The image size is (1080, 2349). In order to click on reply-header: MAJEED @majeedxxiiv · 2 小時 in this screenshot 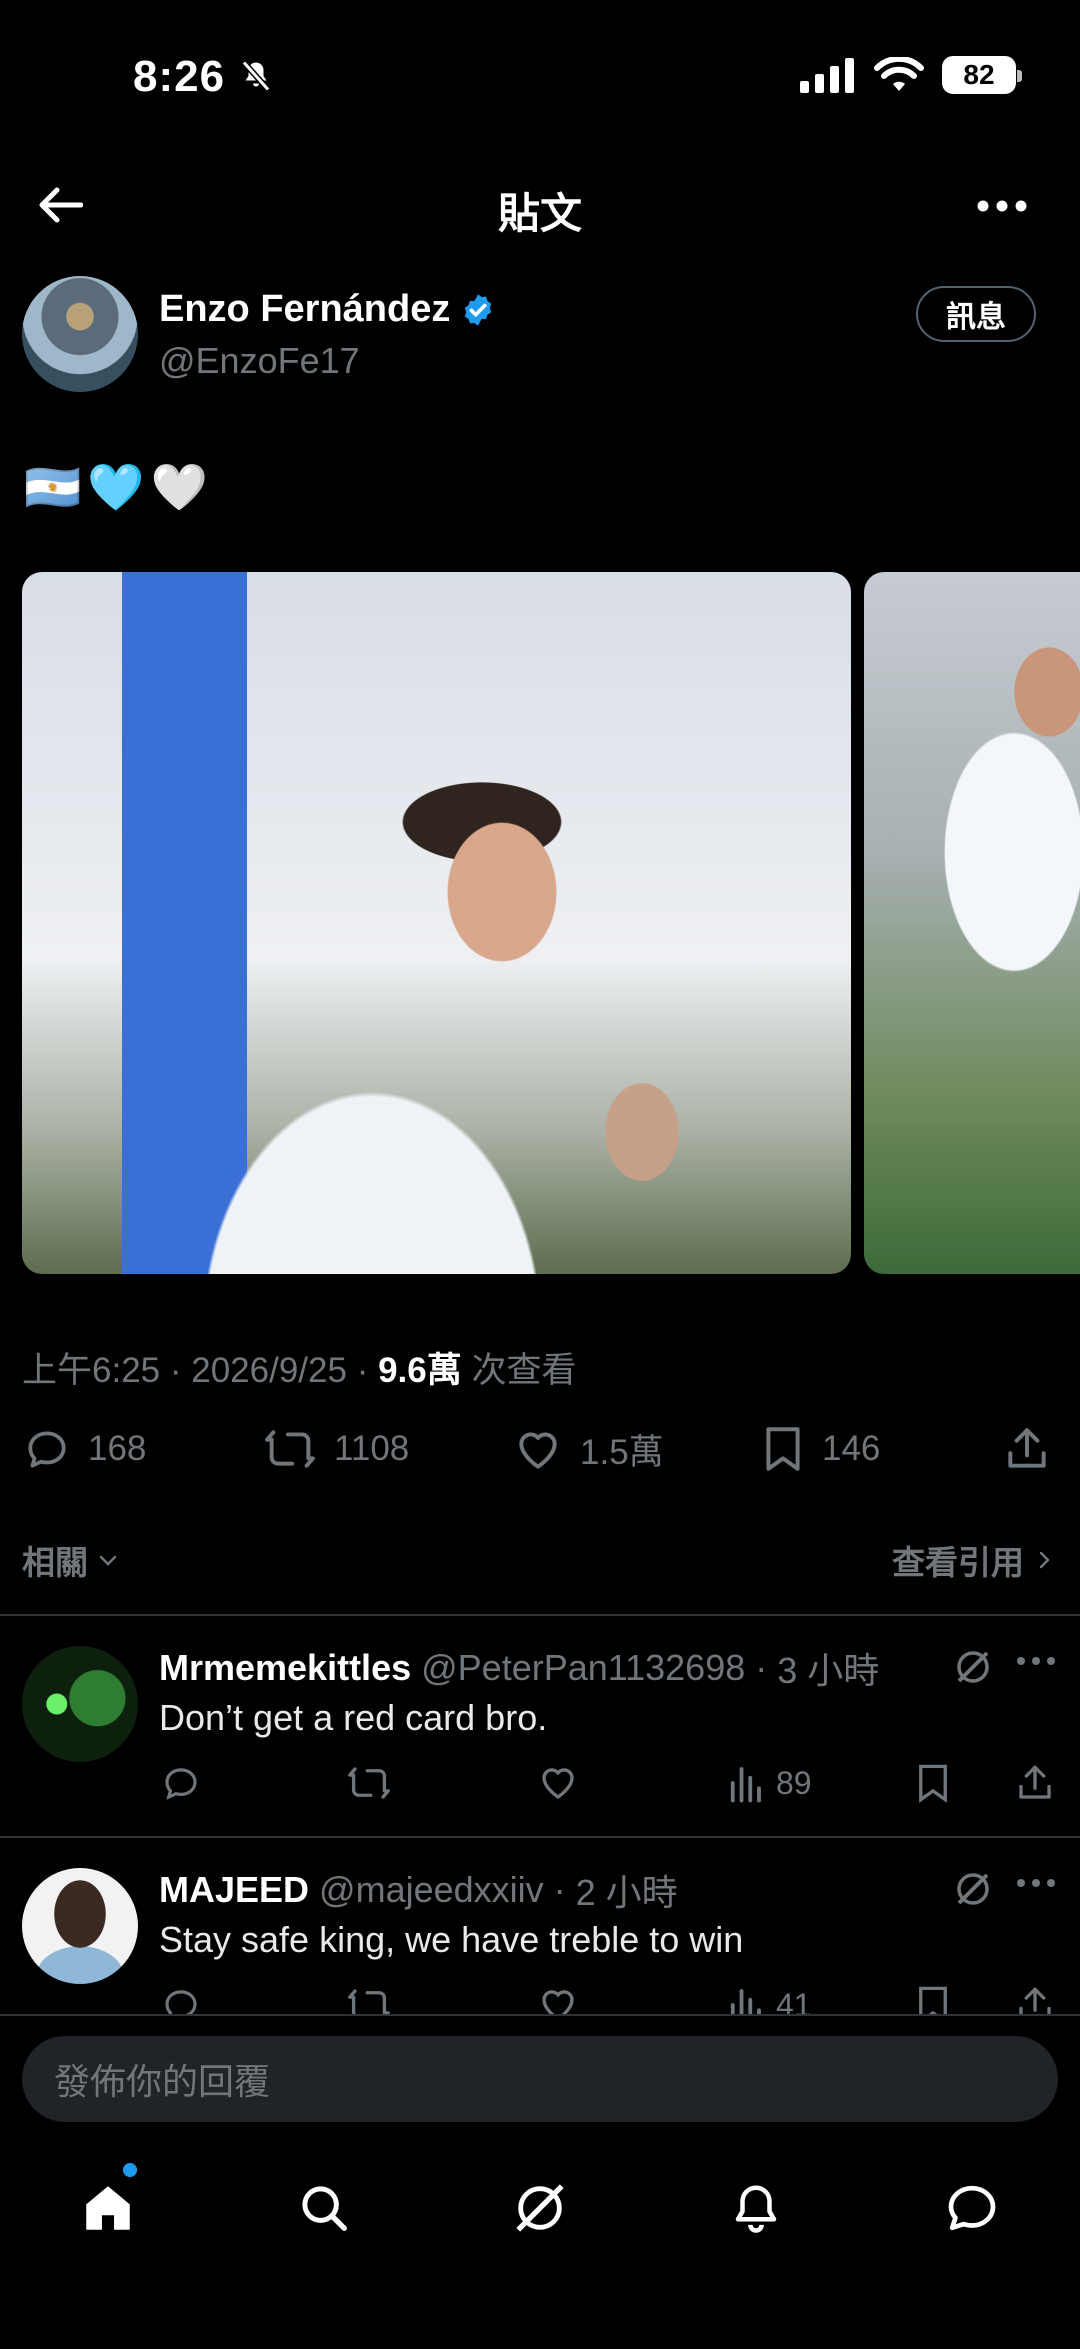, I will do `click(418, 1890)`.